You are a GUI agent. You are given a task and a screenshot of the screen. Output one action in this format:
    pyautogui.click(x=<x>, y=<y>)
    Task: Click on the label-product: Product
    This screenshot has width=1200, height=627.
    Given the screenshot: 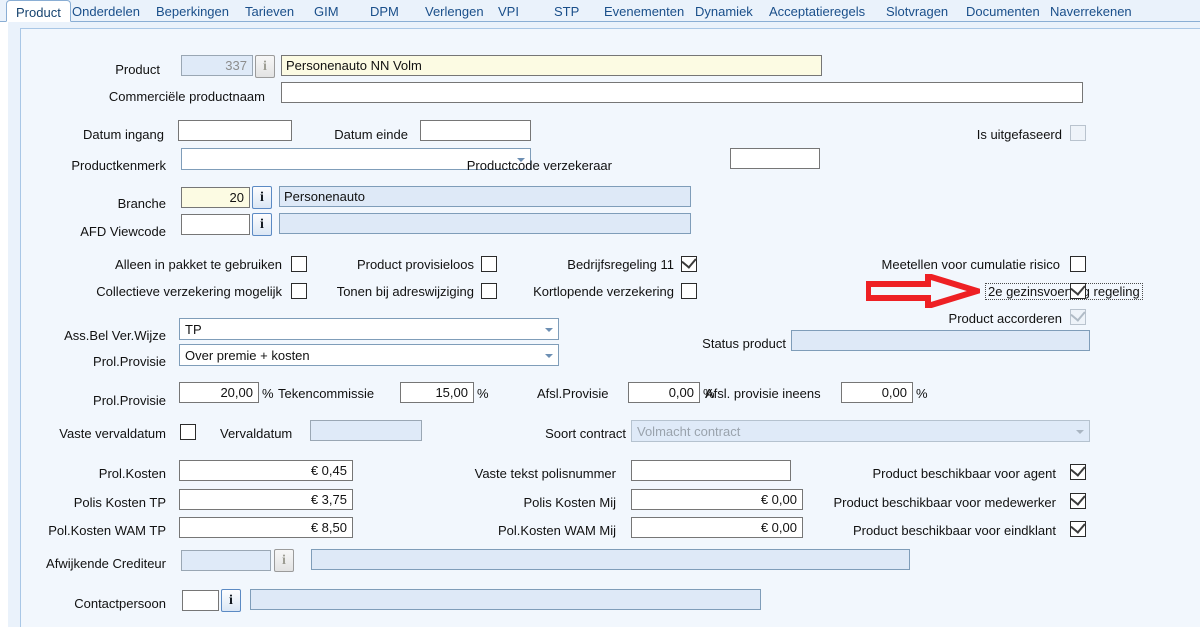 What is the action you would take?
    pyautogui.click(x=137, y=69)
    